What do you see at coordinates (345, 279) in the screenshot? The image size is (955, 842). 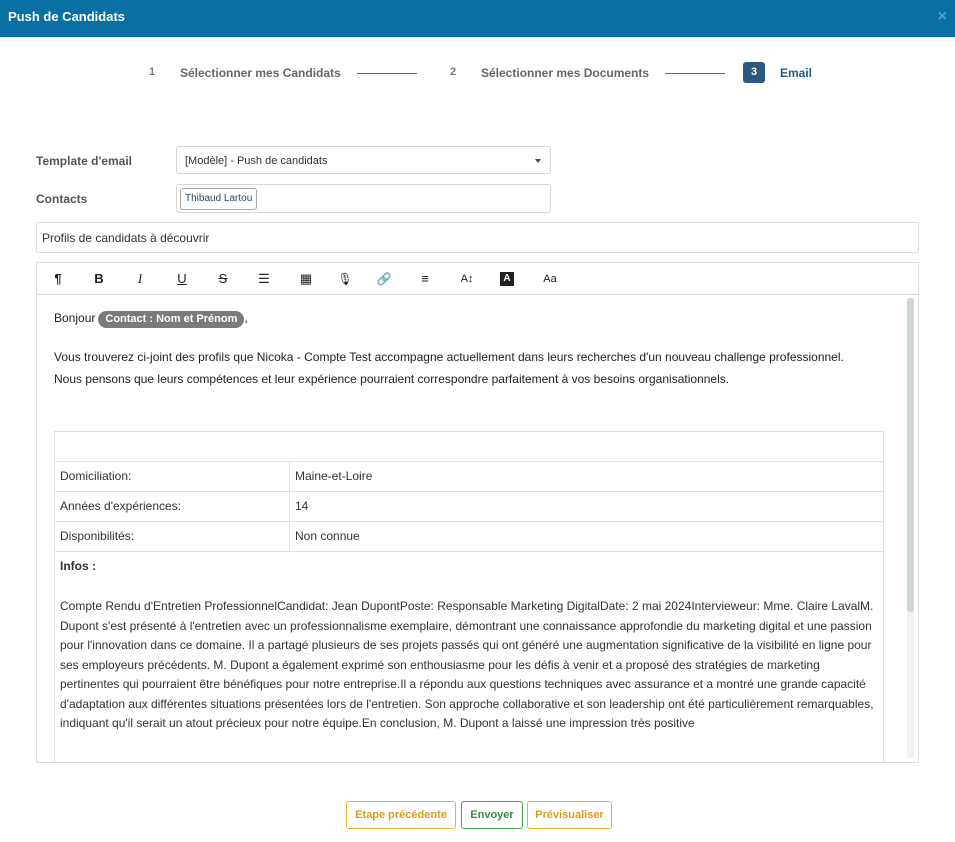 I see `microphone-icon: 🎙` at bounding box center [345, 279].